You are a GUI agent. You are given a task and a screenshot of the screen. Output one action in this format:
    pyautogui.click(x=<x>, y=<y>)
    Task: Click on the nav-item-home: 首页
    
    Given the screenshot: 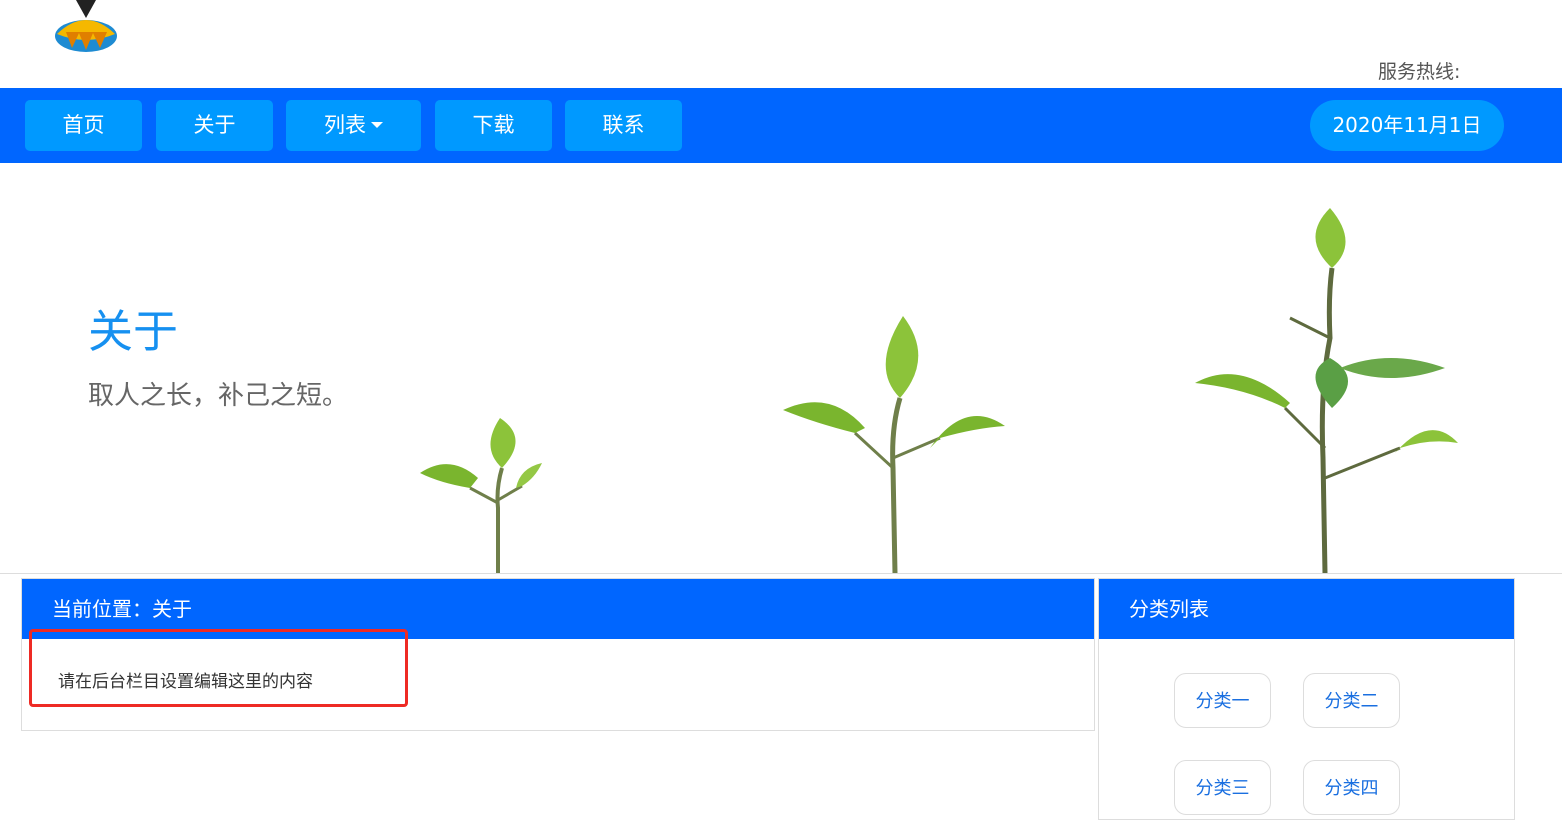 What is the action you would take?
    pyautogui.click(x=83, y=125)
    